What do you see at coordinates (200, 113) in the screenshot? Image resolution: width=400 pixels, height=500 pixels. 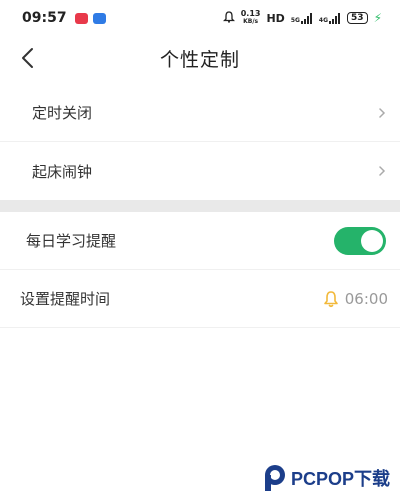 I see `timer-off-row: 定时关闭` at bounding box center [200, 113].